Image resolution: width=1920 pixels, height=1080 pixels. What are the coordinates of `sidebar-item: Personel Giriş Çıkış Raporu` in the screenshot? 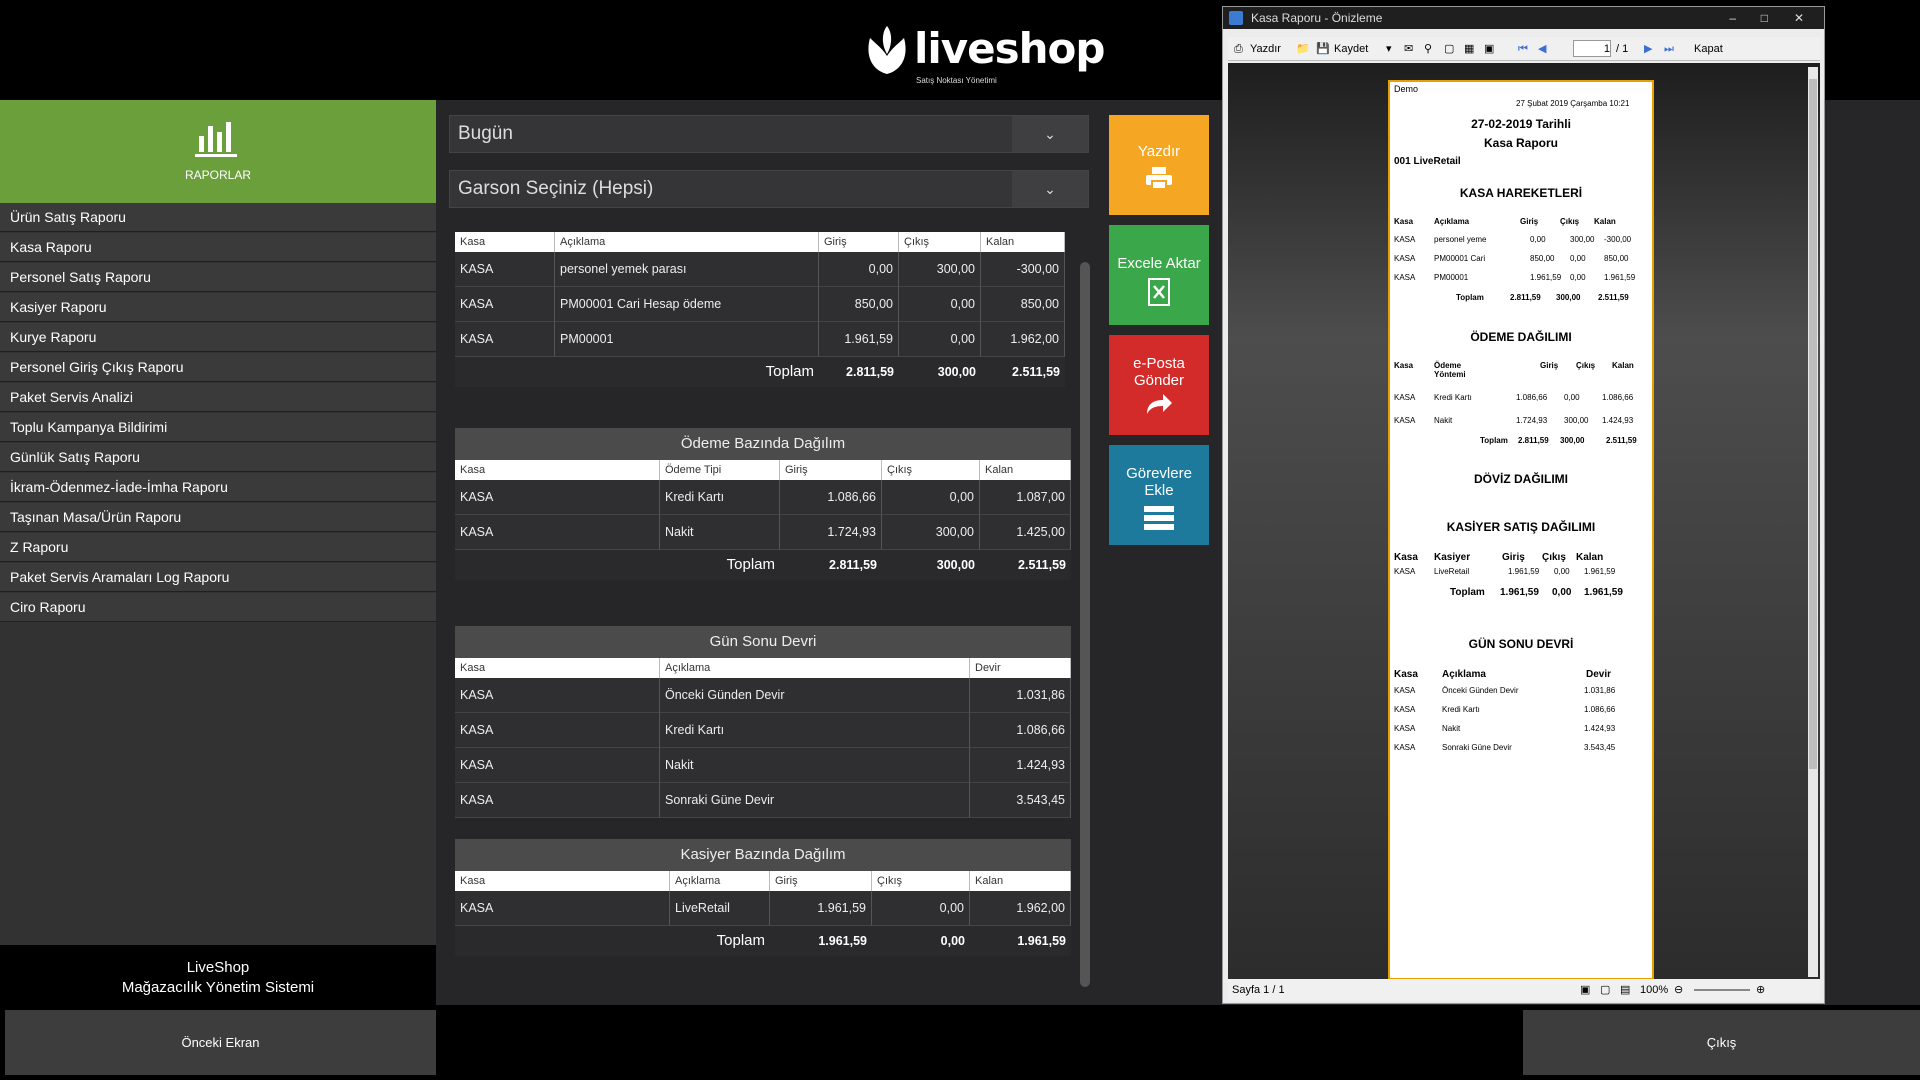 It's located at (218, 367).